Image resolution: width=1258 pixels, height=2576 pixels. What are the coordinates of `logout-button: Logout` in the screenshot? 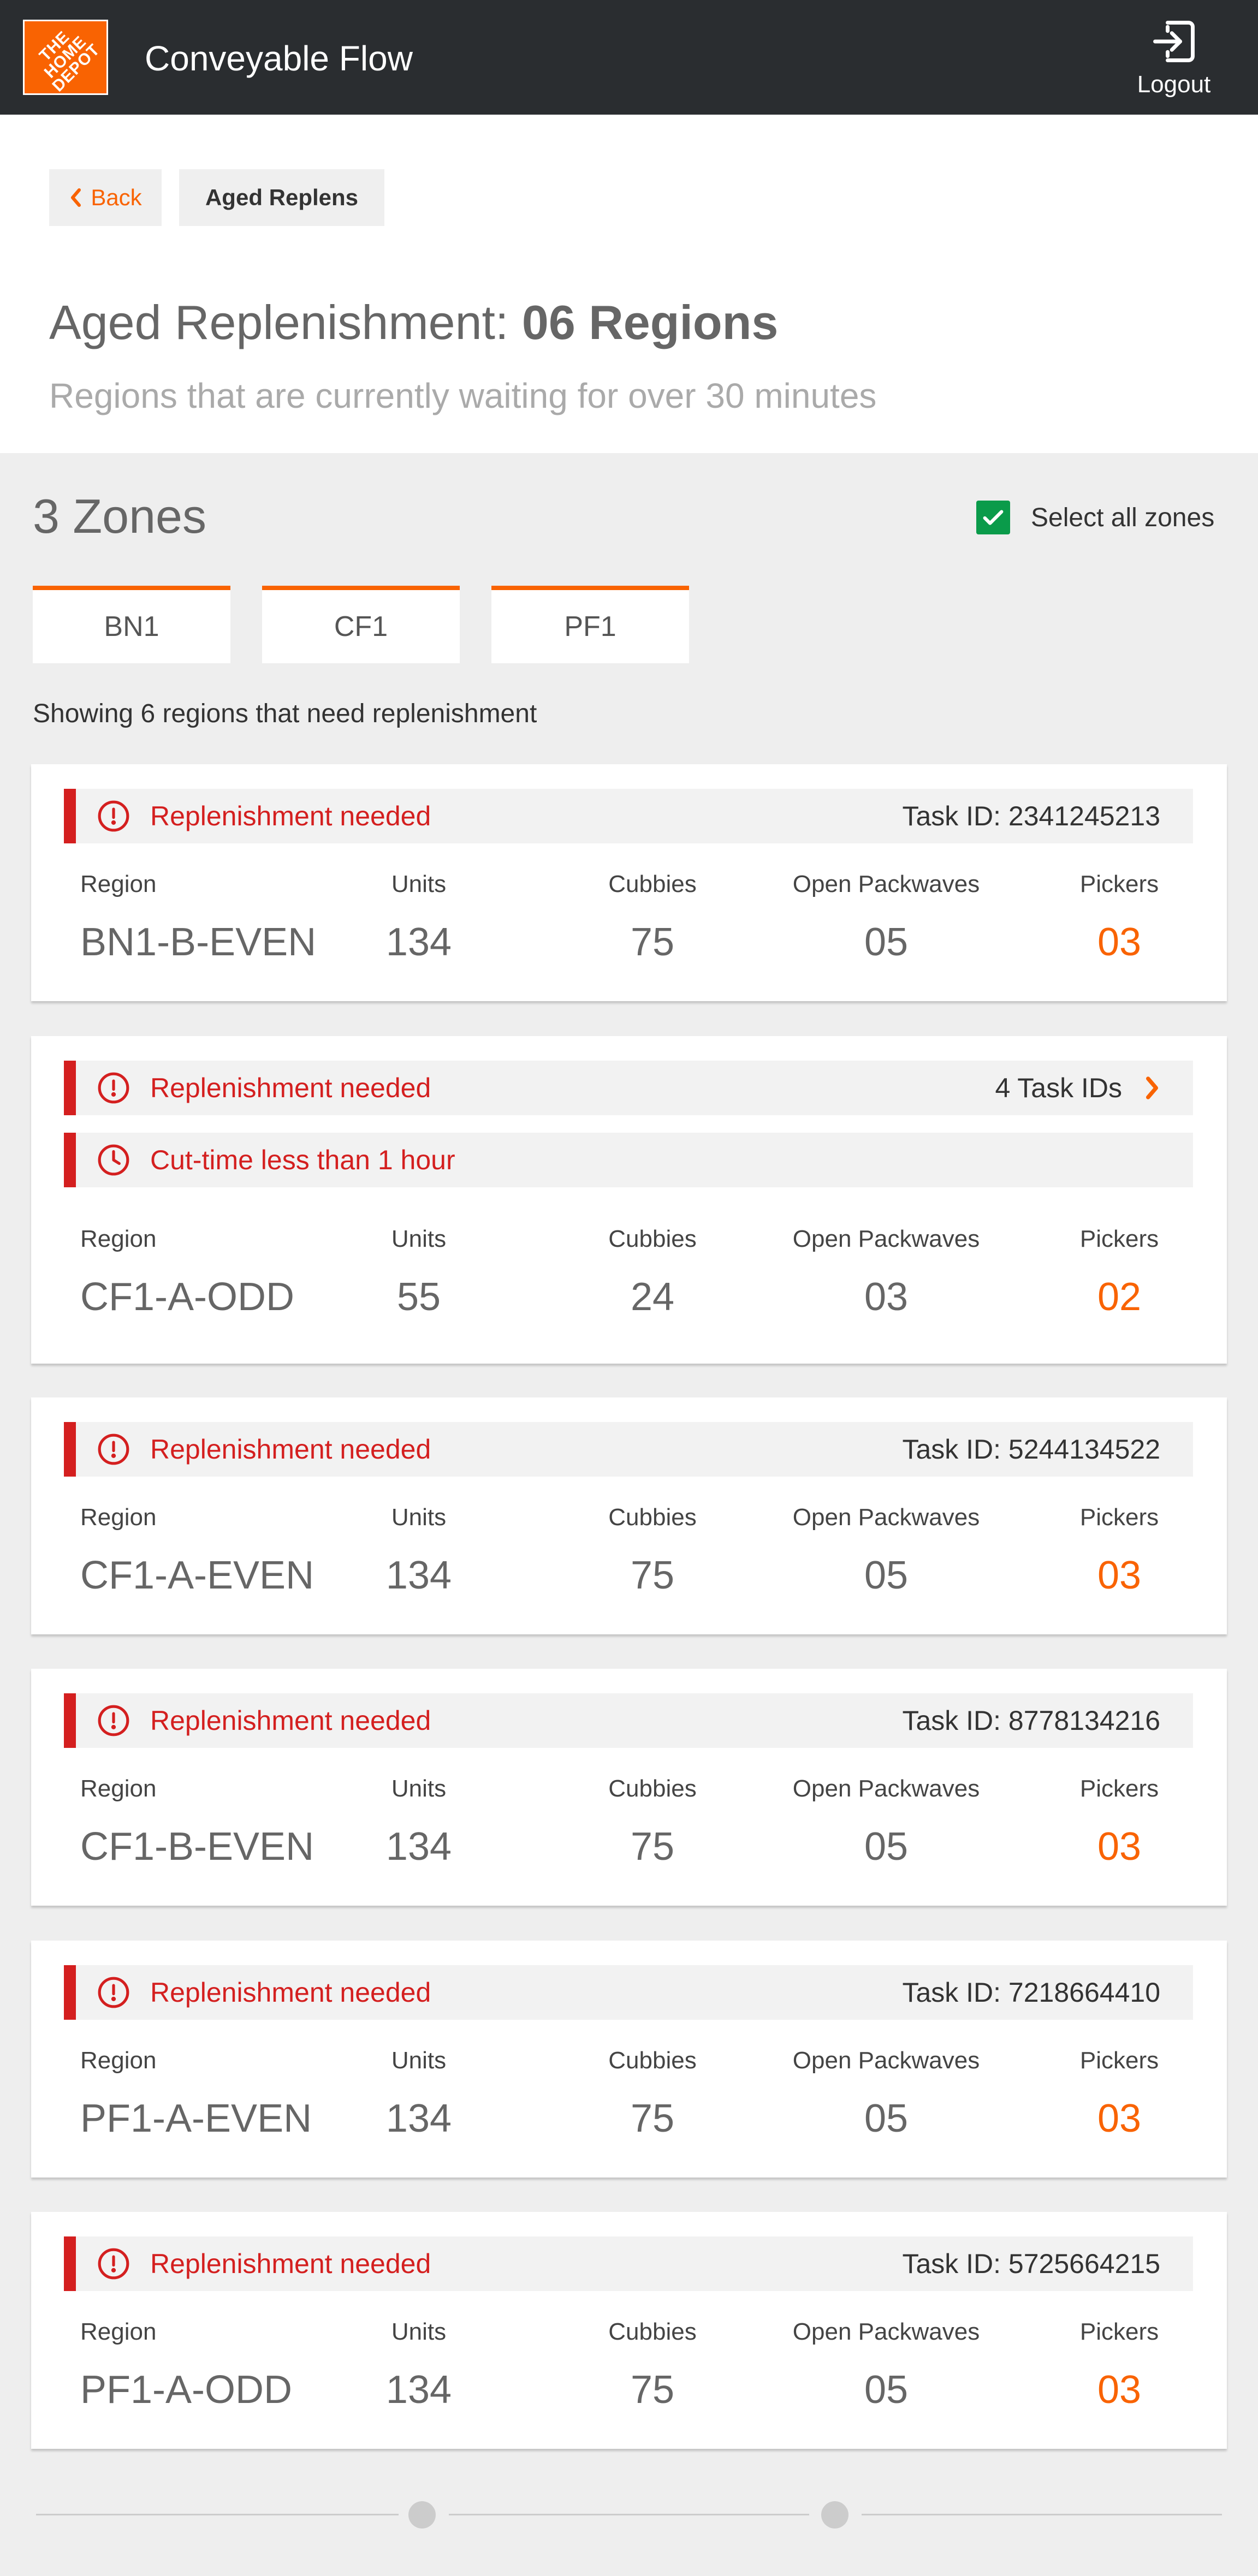 It's located at (1174, 60).